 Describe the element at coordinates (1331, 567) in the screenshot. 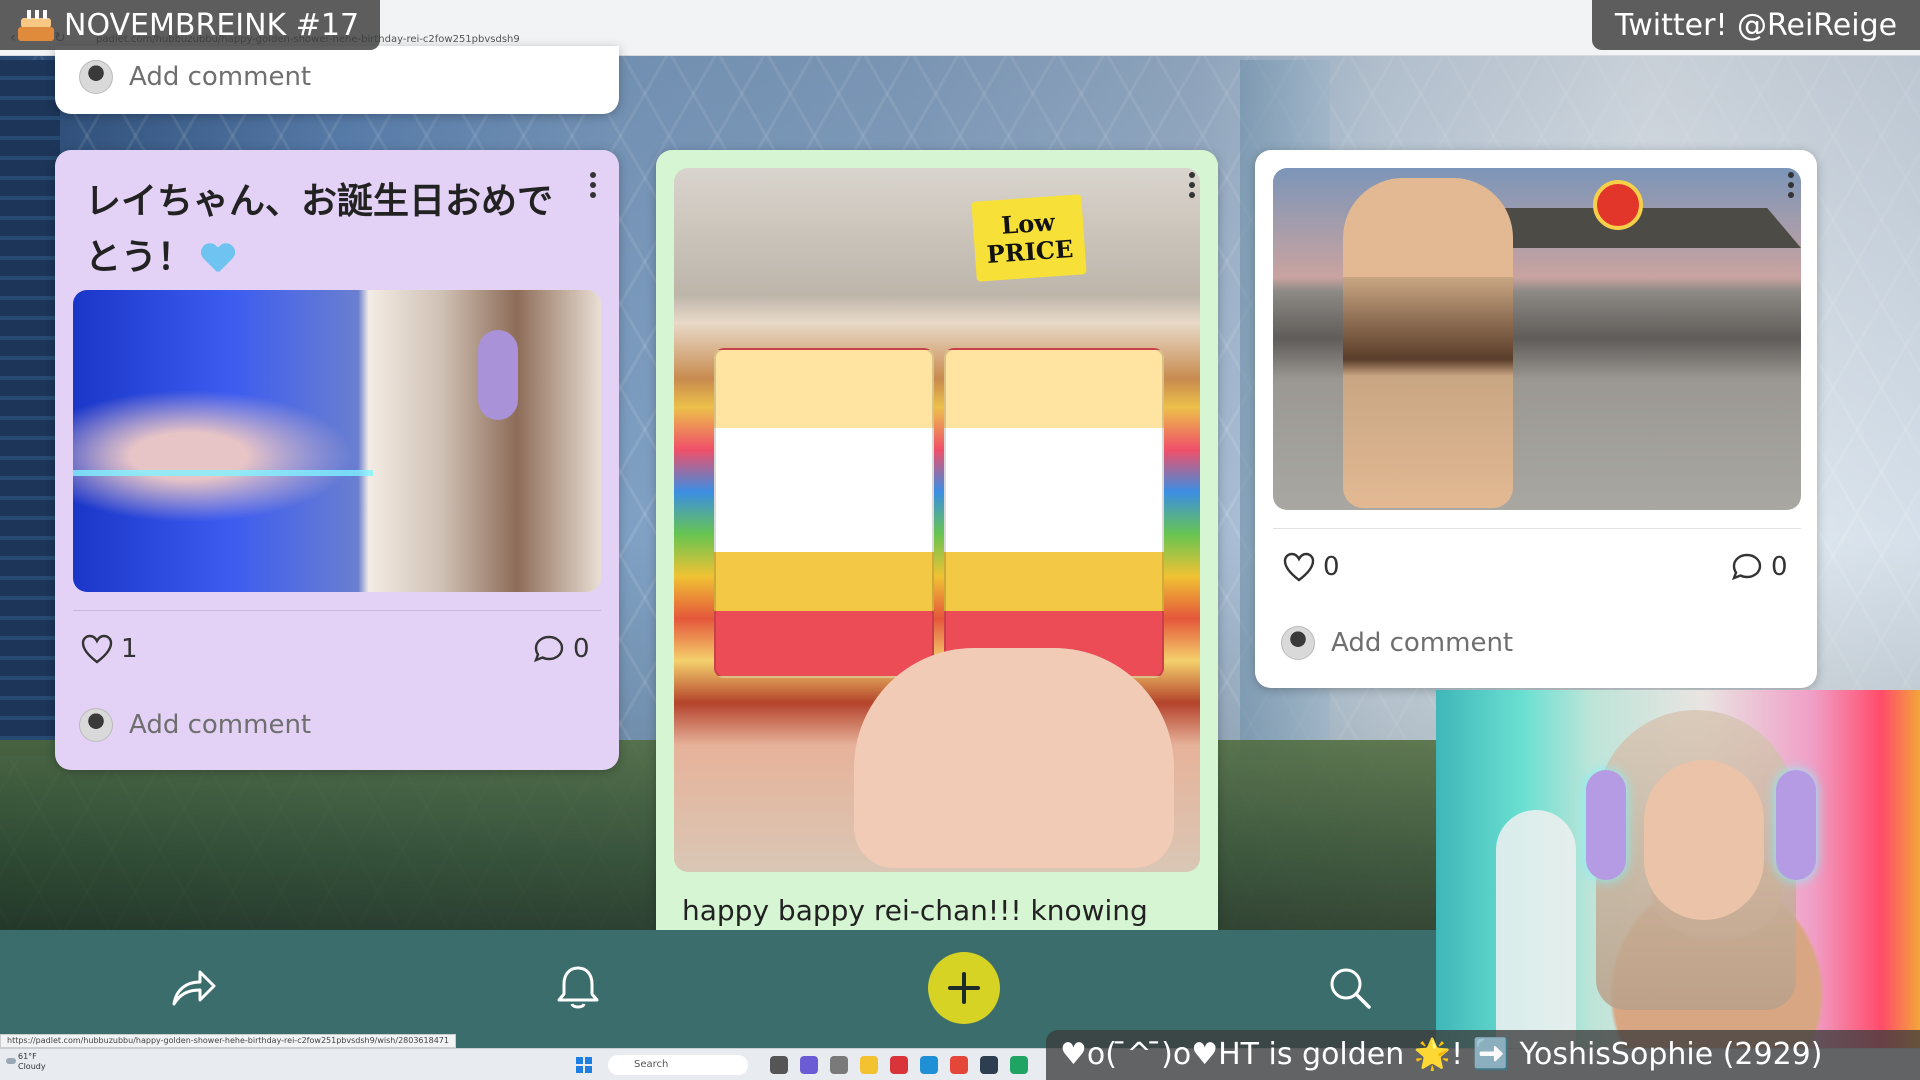

I see `like-count: 0` at that location.